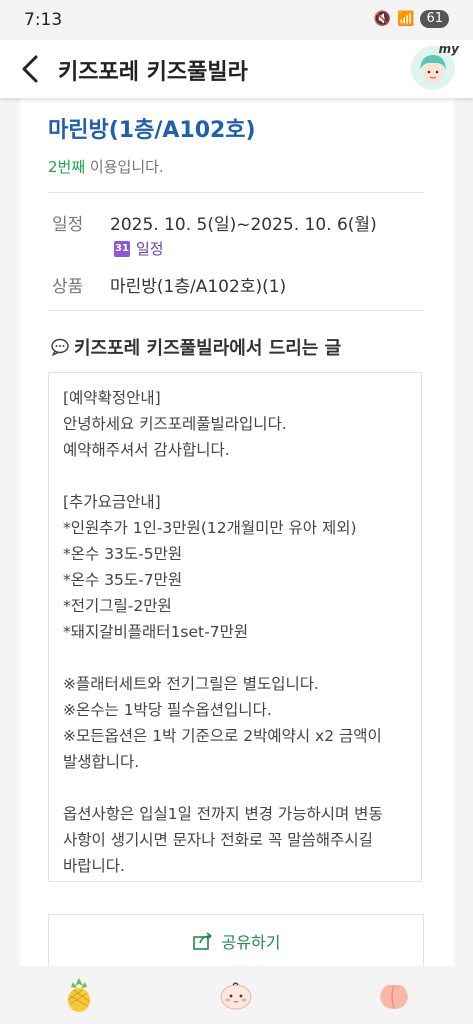 The width and height of the screenshot is (473, 1024). I want to click on status-bar: 7:13 🔇 📶 61, so click(236, 20).